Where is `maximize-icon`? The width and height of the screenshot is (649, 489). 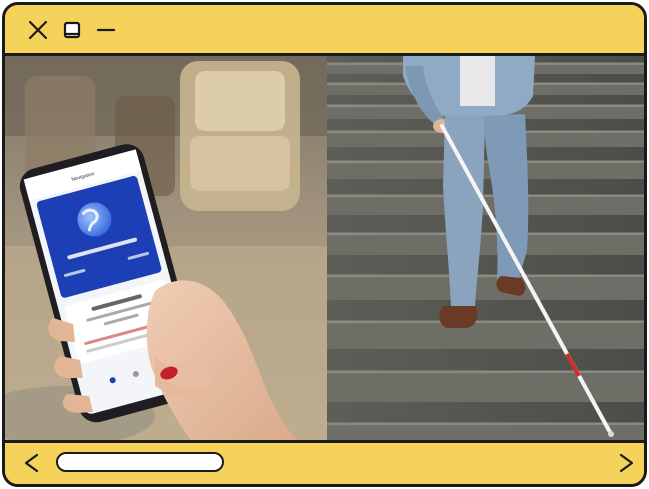 maximize-icon is located at coordinates (72, 30).